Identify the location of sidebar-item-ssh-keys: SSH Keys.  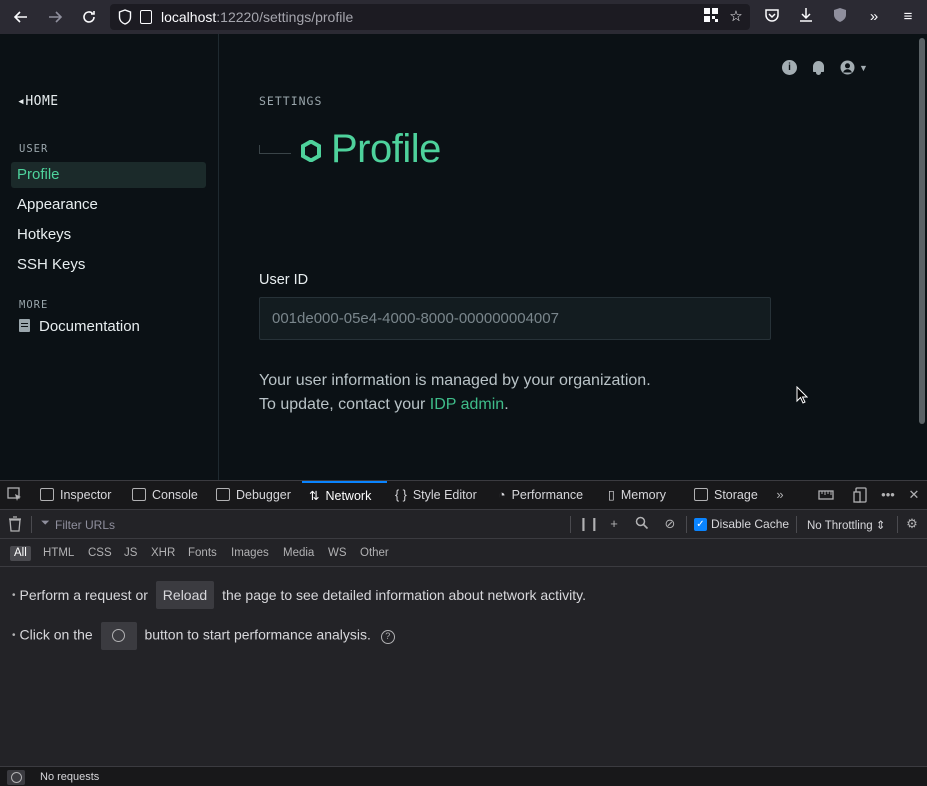
(108, 265).